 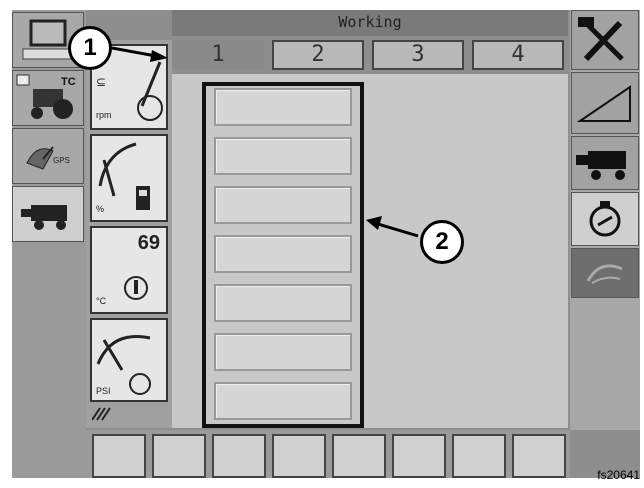 What do you see at coordinates (442, 242) in the screenshot?
I see `callout-2: 2` at bounding box center [442, 242].